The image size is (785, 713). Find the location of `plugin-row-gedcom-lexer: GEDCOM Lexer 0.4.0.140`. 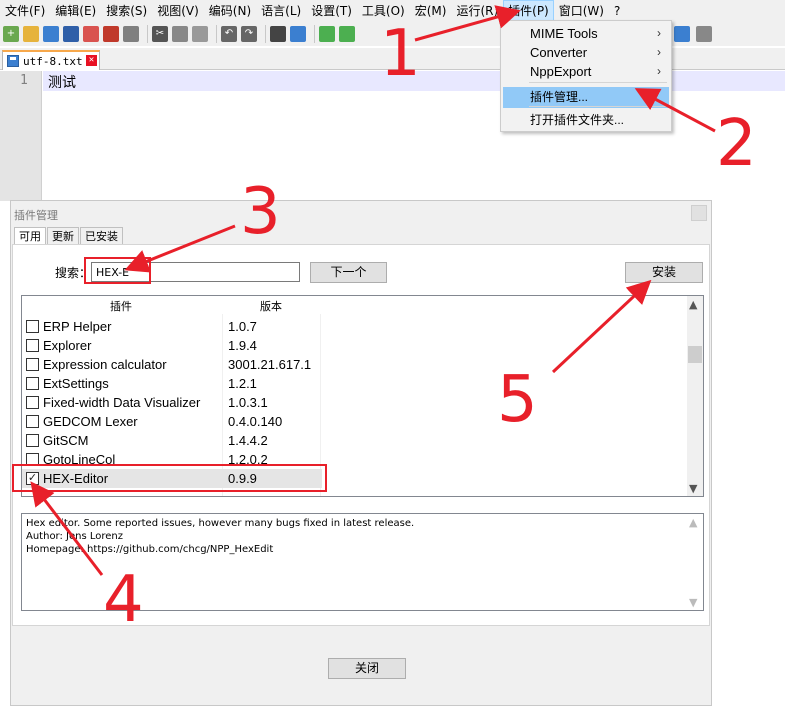

plugin-row-gedcom-lexer: GEDCOM Lexer 0.4.0.140 is located at coordinates (355, 421).